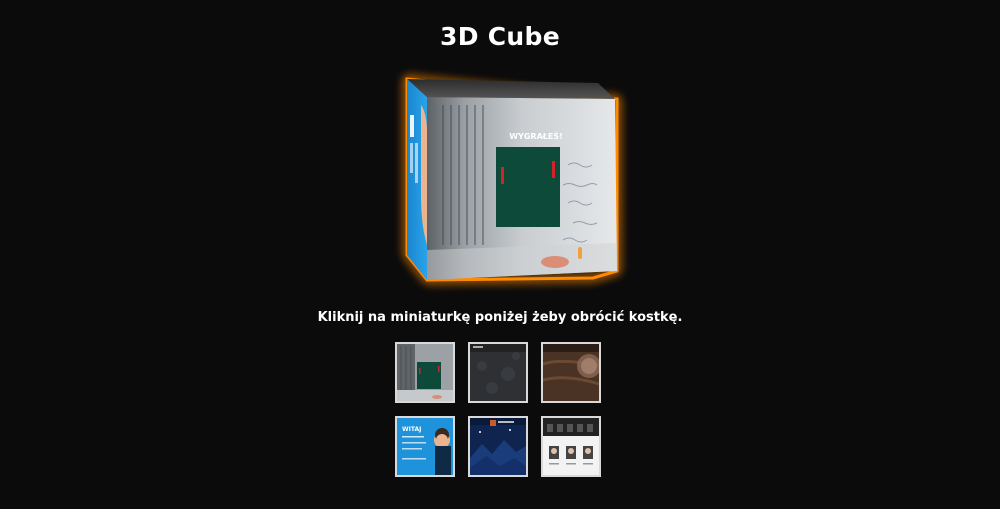  What do you see at coordinates (498, 372) in the screenshot?
I see `thumbnail-dark-stone` at bounding box center [498, 372].